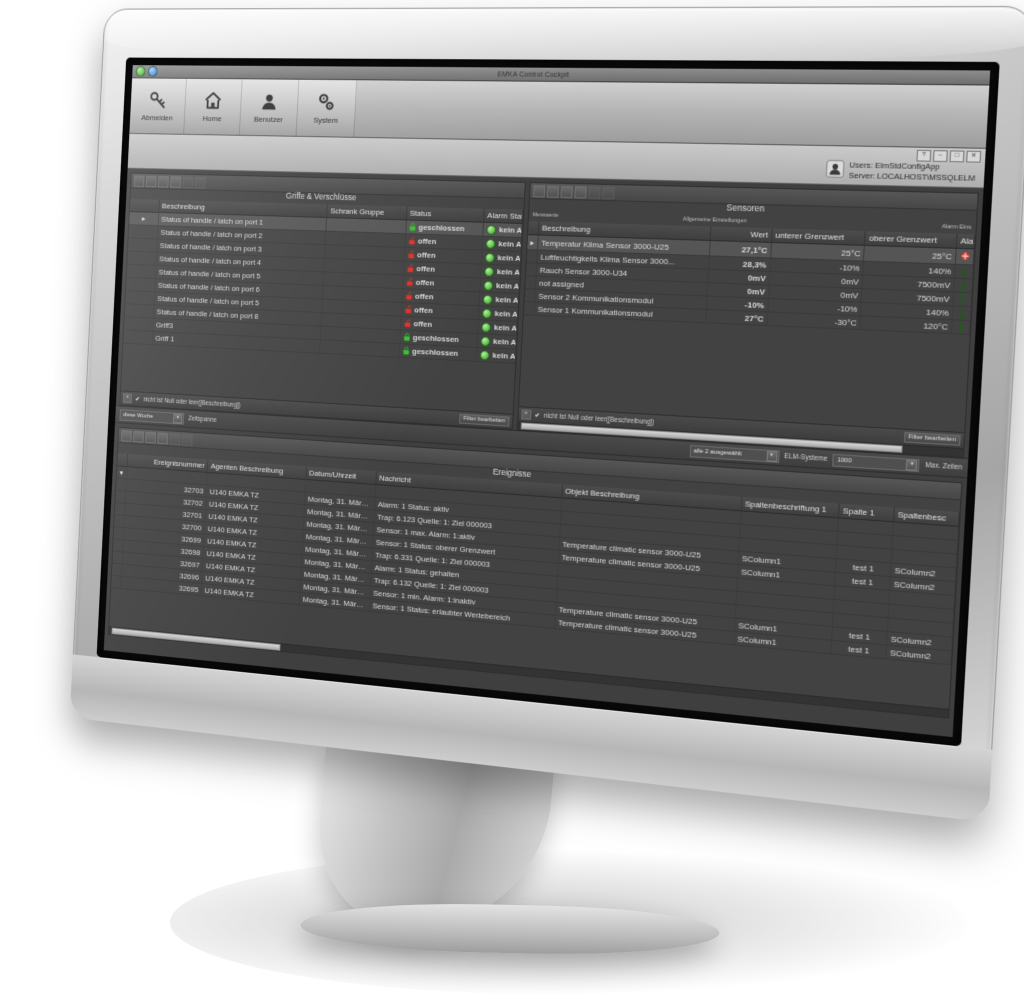 Image resolution: width=1024 pixels, height=999 pixels. I want to click on handles-edit-filter-button: Filter bearbeiten, so click(484, 420).